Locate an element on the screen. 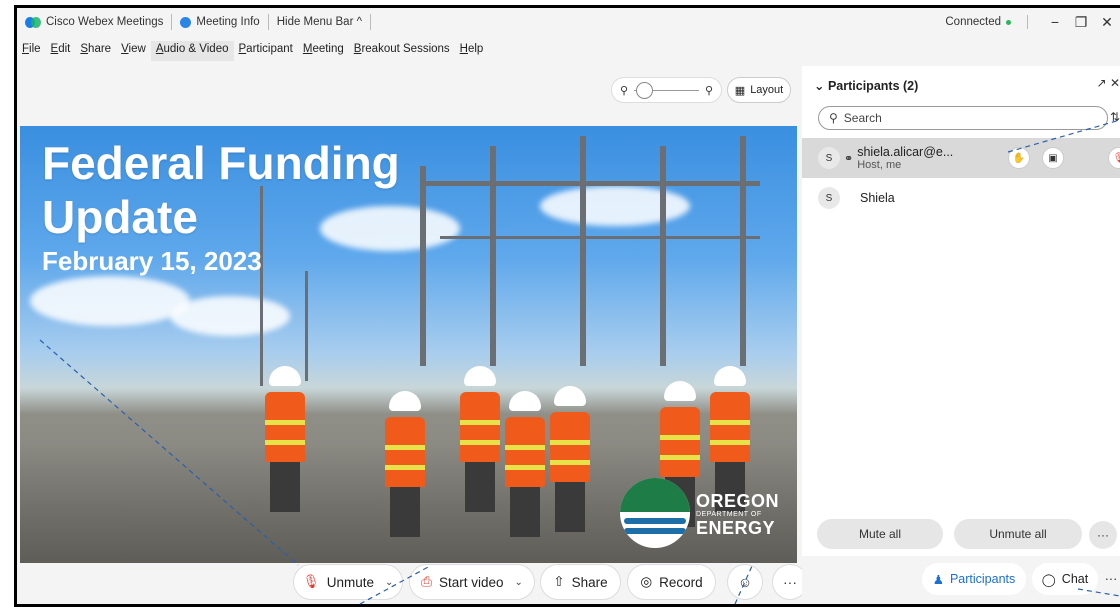  participants-header: ⌄ Participants (2) is located at coordinates (866, 85).